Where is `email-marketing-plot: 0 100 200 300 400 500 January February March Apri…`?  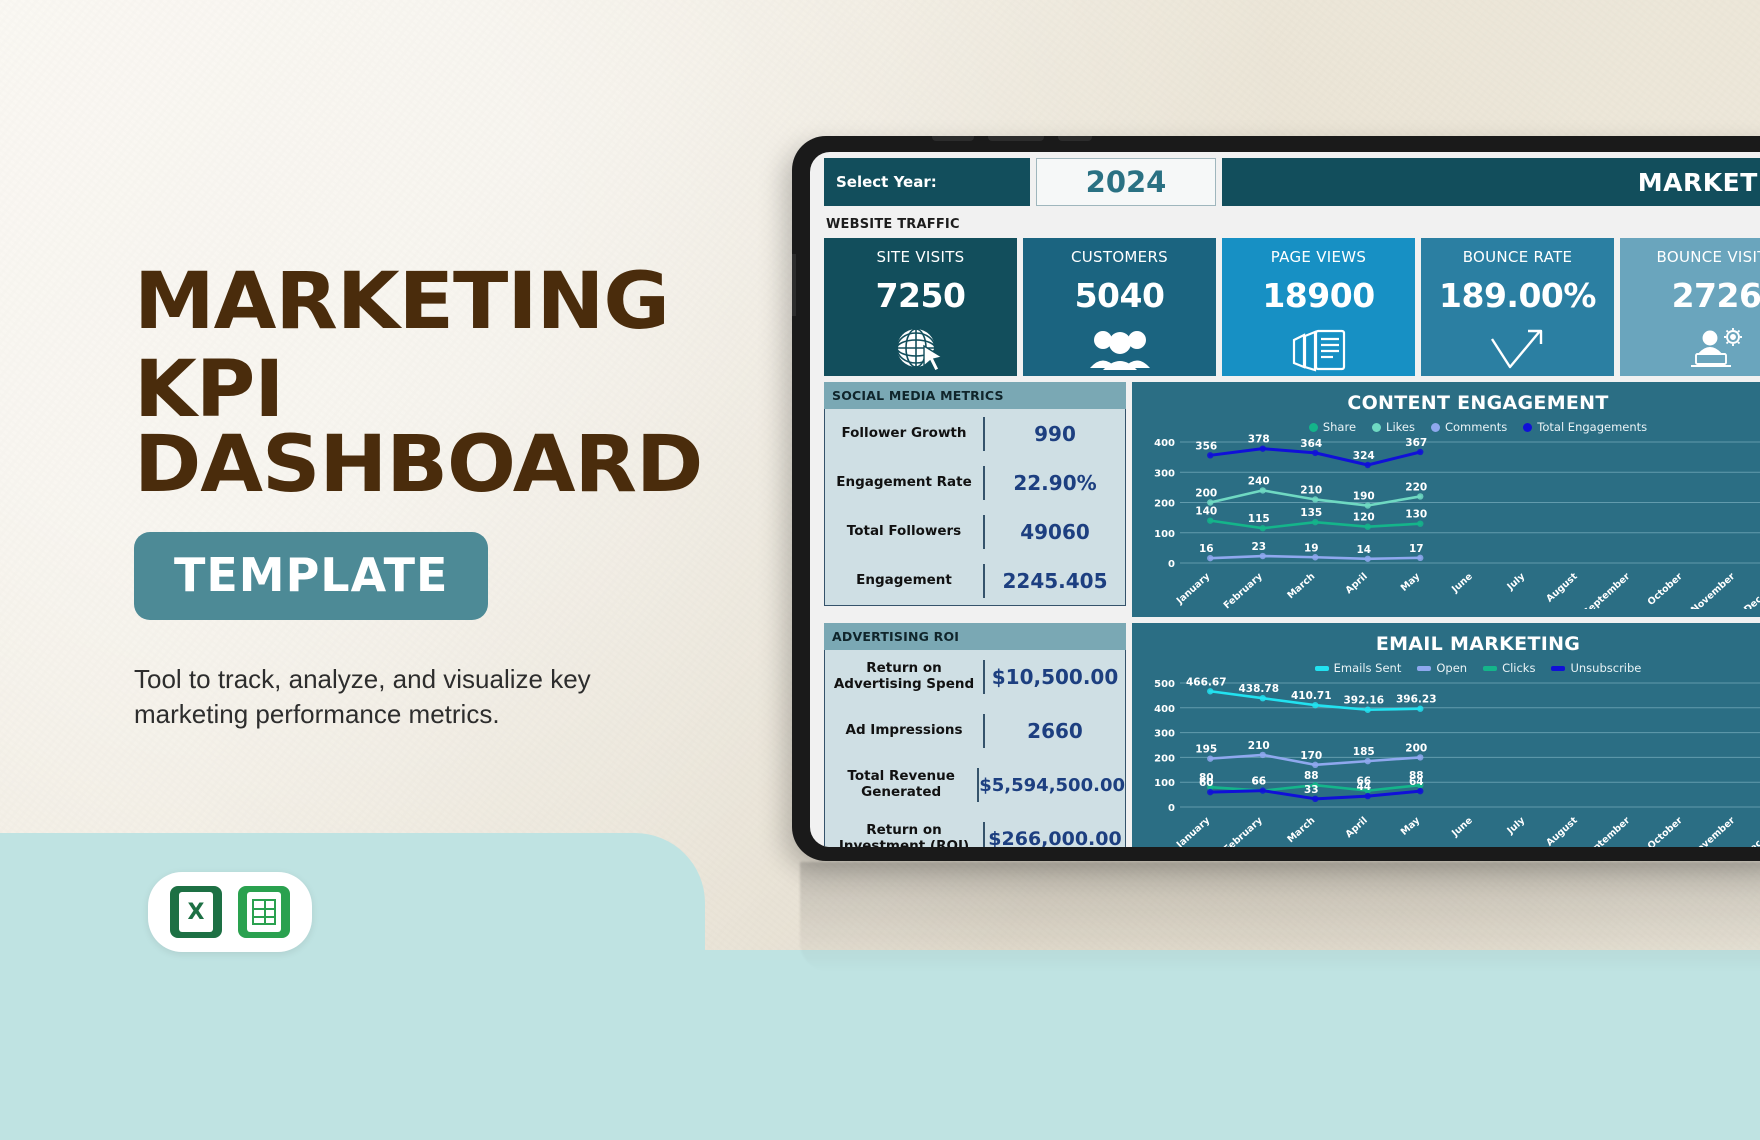 email-marketing-plot: 0 100 200 300 400 500 January February March Apri… is located at coordinates (1457, 761).